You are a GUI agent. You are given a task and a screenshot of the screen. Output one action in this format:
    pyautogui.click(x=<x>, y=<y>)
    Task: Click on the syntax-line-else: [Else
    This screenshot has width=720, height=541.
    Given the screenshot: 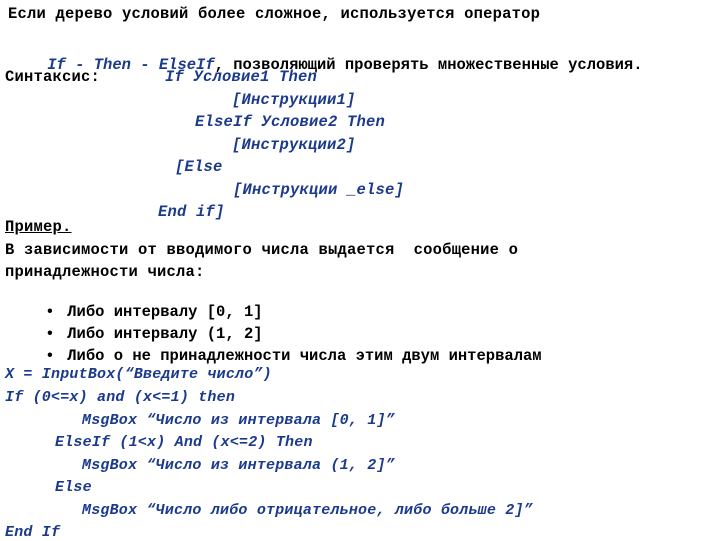 What is the action you would take?
    pyautogui.click(x=199, y=167)
    